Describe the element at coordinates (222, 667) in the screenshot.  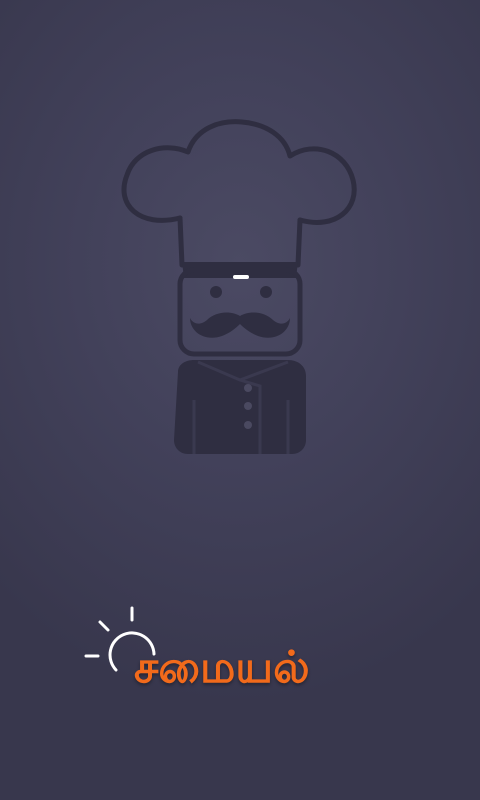
I see `app-title: சமையல்` at that location.